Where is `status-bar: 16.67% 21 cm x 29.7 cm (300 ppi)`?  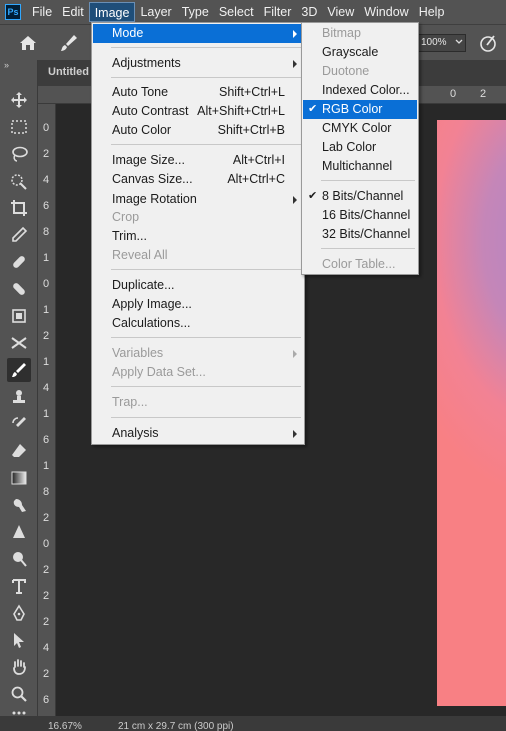 status-bar: 16.67% 21 cm x 29.7 cm (300 ppi) is located at coordinates (253, 723).